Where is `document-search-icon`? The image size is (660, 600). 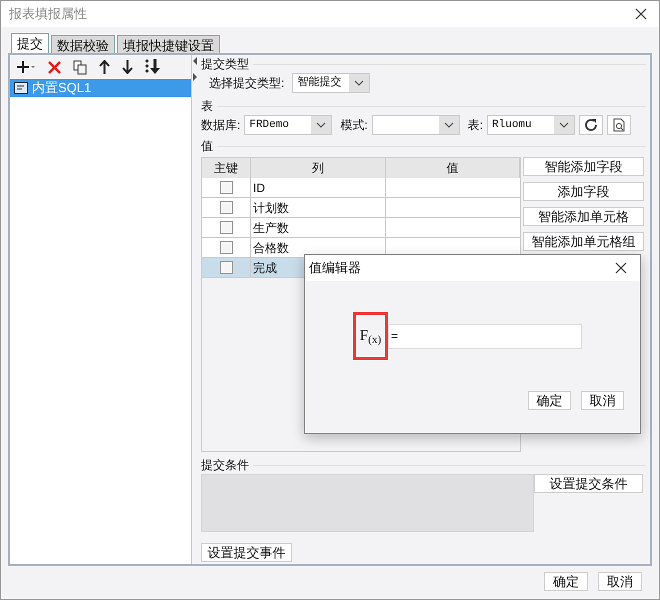
document-search-icon is located at coordinates (619, 125).